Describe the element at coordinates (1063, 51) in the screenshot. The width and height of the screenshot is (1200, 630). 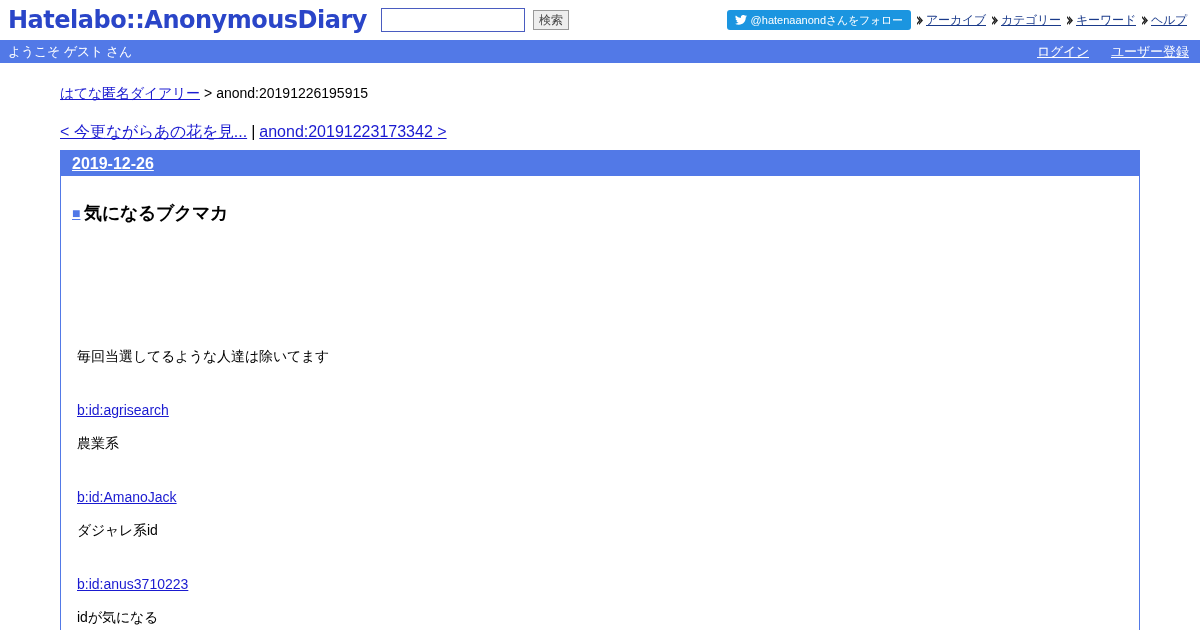
I see `account-link: ログイン` at that location.